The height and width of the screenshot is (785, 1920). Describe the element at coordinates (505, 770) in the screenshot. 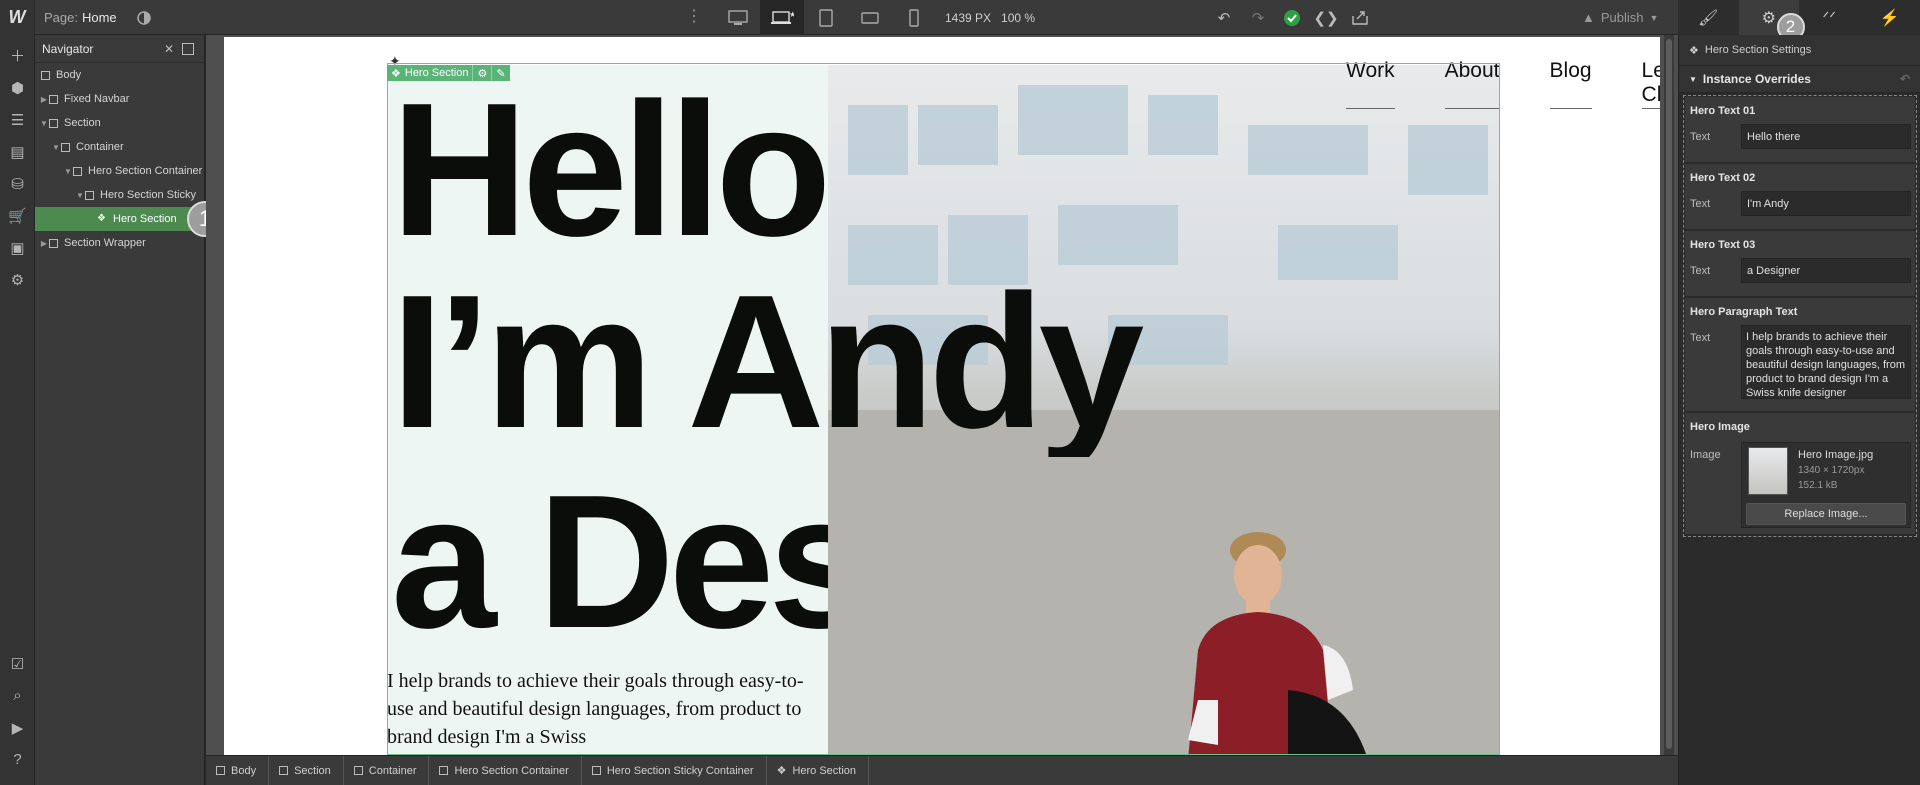

I see `breadcrumb-item: Hero Section Container` at that location.